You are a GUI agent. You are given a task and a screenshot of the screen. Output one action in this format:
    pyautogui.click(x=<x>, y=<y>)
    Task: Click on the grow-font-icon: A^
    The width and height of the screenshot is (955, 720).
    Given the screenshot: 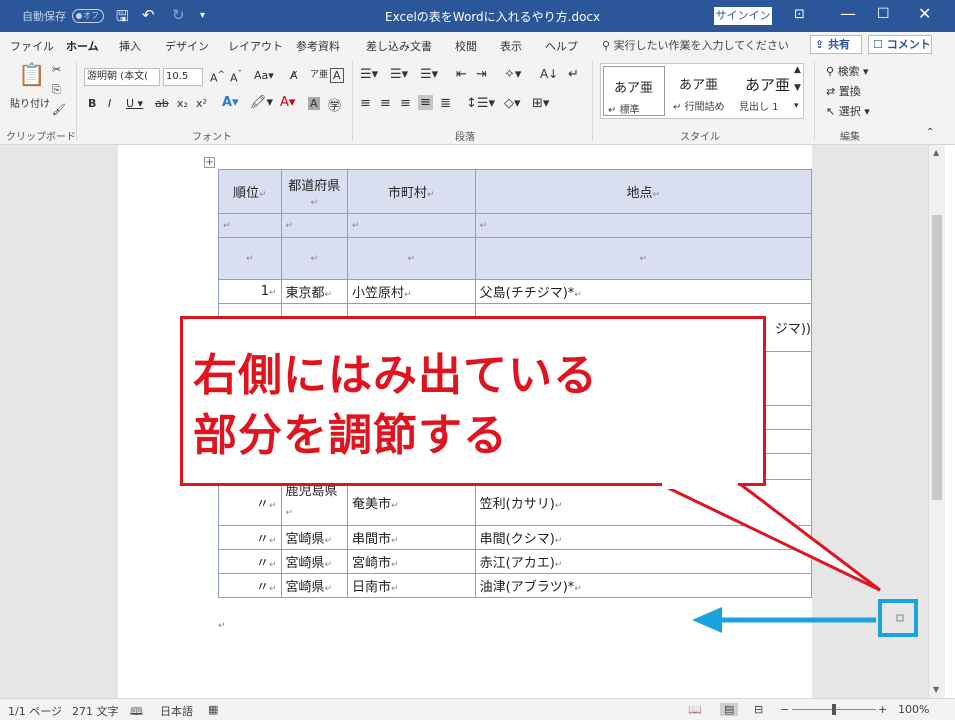 What is the action you would take?
    pyautogui.click(x=217, y=77)
    